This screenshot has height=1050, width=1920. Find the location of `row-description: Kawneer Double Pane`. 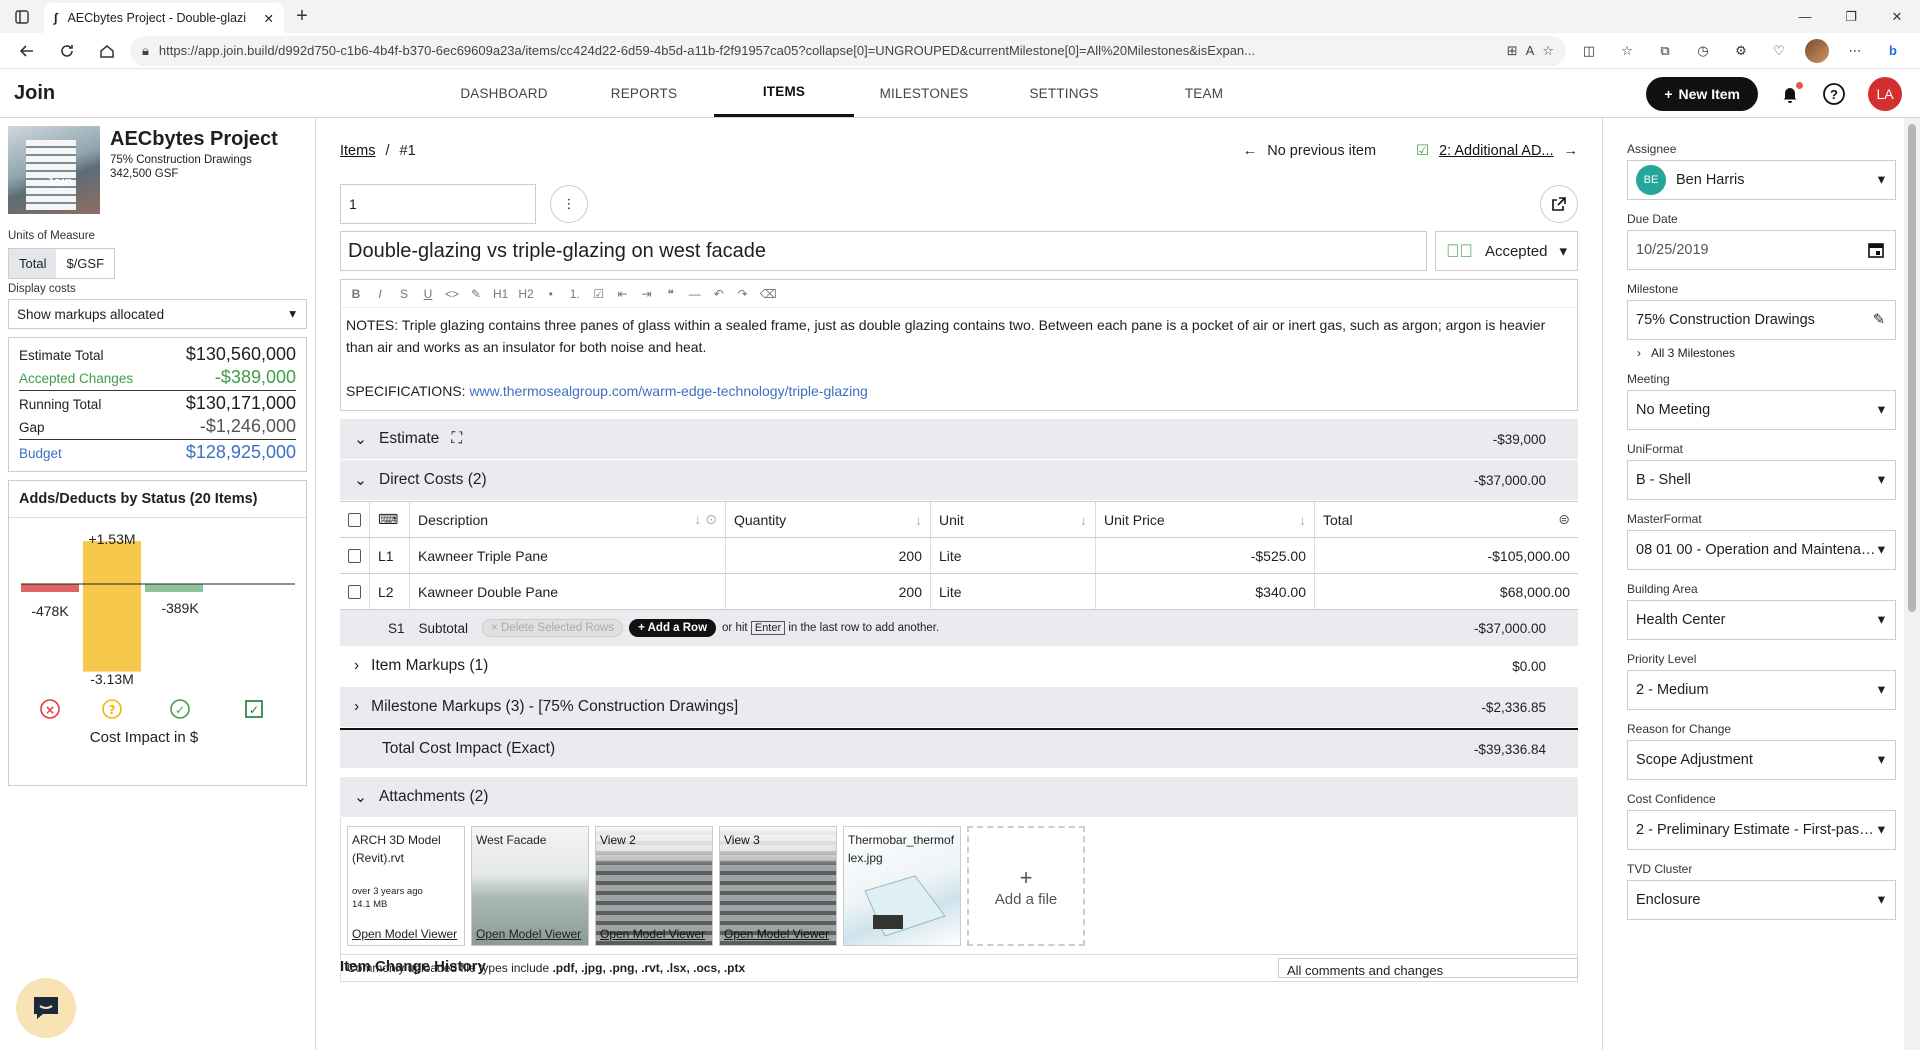

row-description: Kawneer Double Pane is located at coordinates (568, 591).